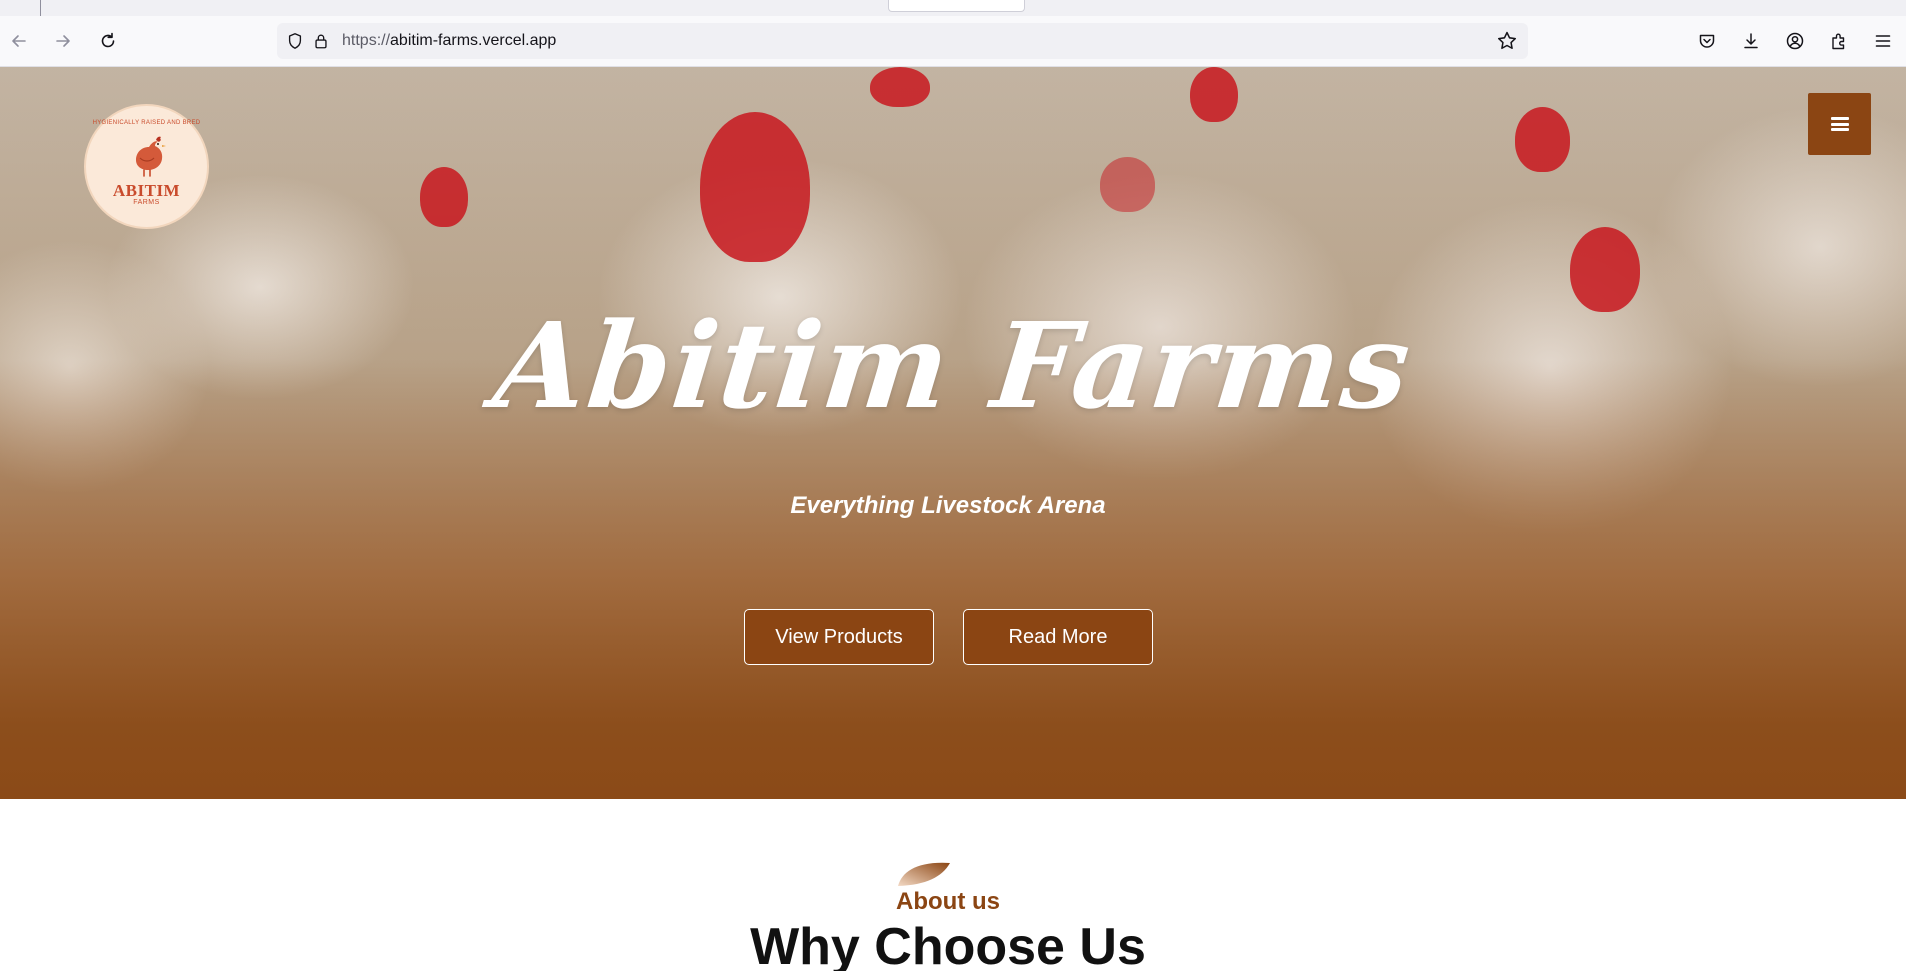 The width and height of the screenshot is (1906, 971). Describe the element at coordinates (108, 41) in the screenshot. I see `reload-icon` at that location.